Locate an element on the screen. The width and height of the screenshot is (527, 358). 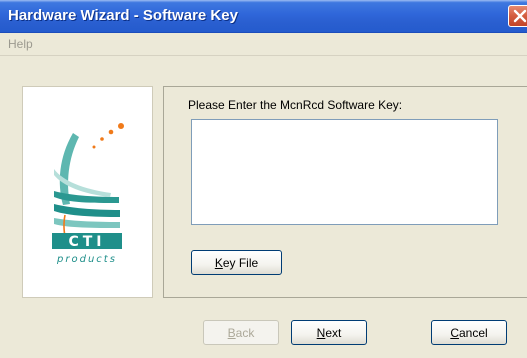
key-file-label: ey File is located at coordinates (240, 262).